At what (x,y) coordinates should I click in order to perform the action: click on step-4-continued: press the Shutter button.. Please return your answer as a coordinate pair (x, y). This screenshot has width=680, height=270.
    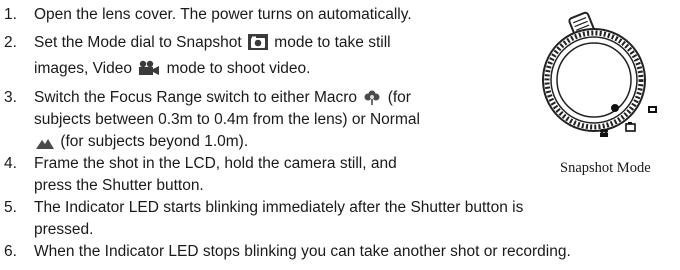
    Looking at the image, I should click on (119, 186).